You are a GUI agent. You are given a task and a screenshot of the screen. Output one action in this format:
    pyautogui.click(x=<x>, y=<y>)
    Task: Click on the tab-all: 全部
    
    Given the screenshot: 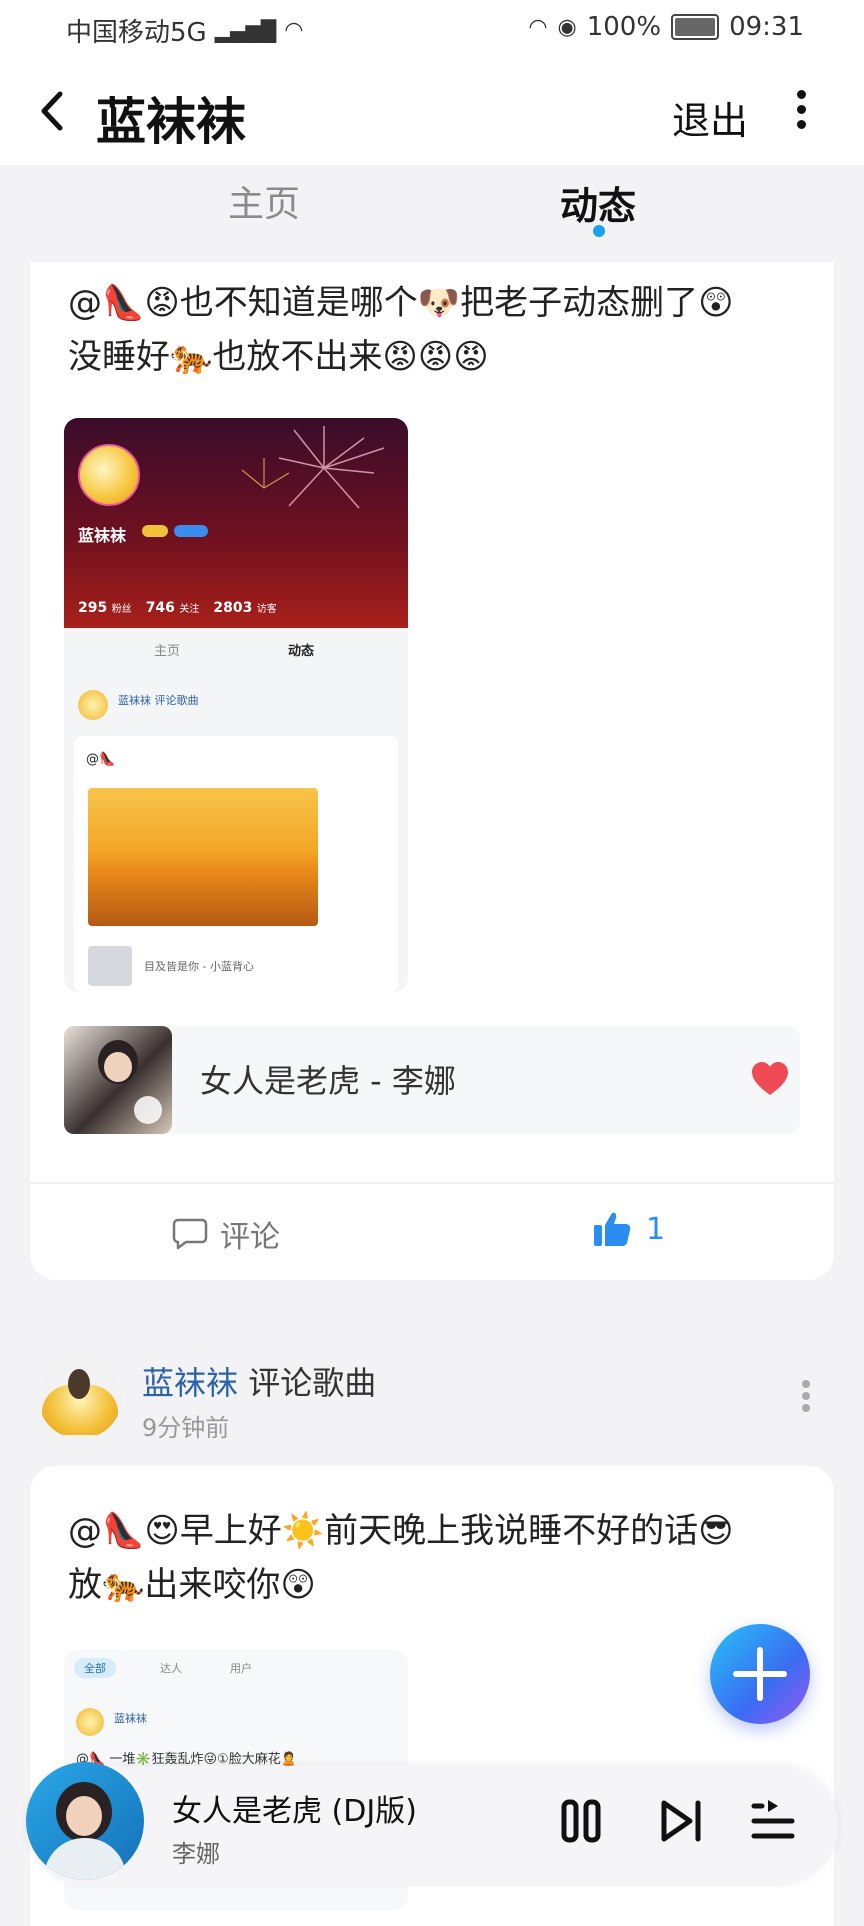 What is the action you would take?
    pyautogui.click(x=95, y=1668)
    